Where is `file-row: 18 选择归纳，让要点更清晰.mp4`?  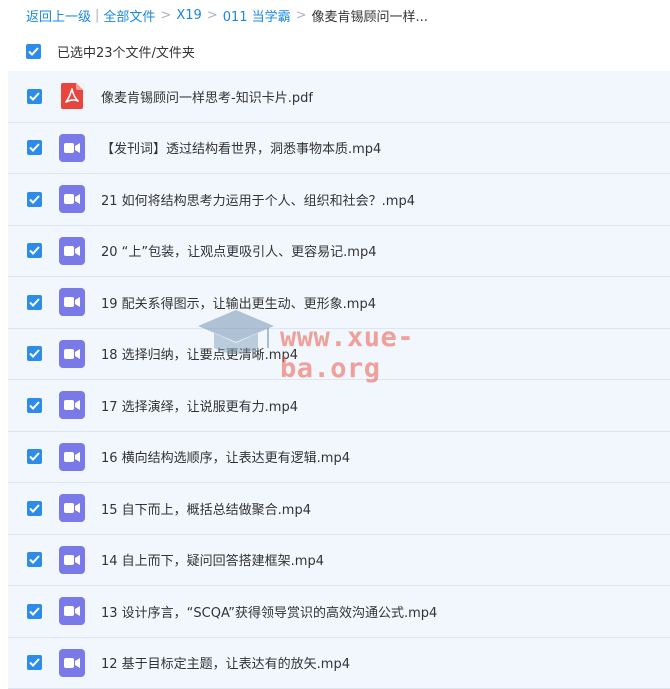 file-row: 18 选择归纳，让要点更清晰.mp4 is located at coordinates (339, 355).